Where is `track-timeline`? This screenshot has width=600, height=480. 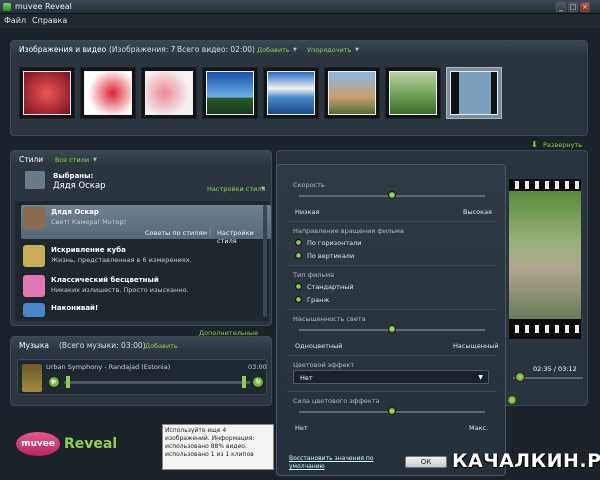
track-timeline is located at coordinates (157, 382).